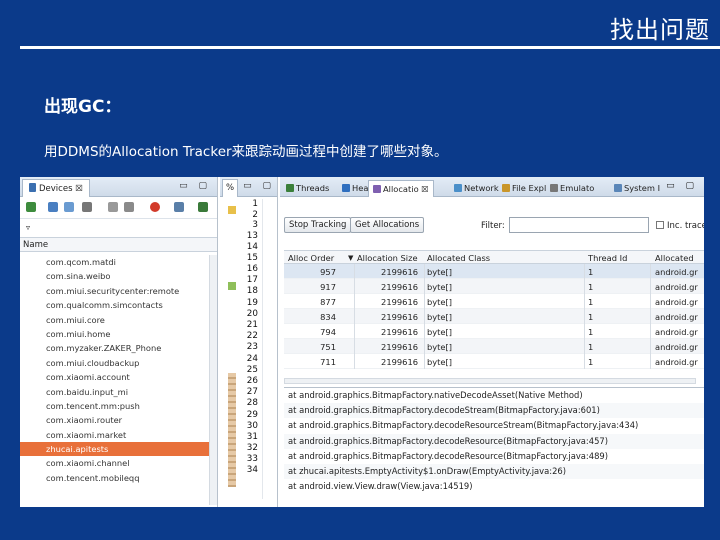 This screenshot has width=720, height=540. Describe the element at coordinates (179, 207) in the screenshot. I see `screen-capture-icon` at that location.